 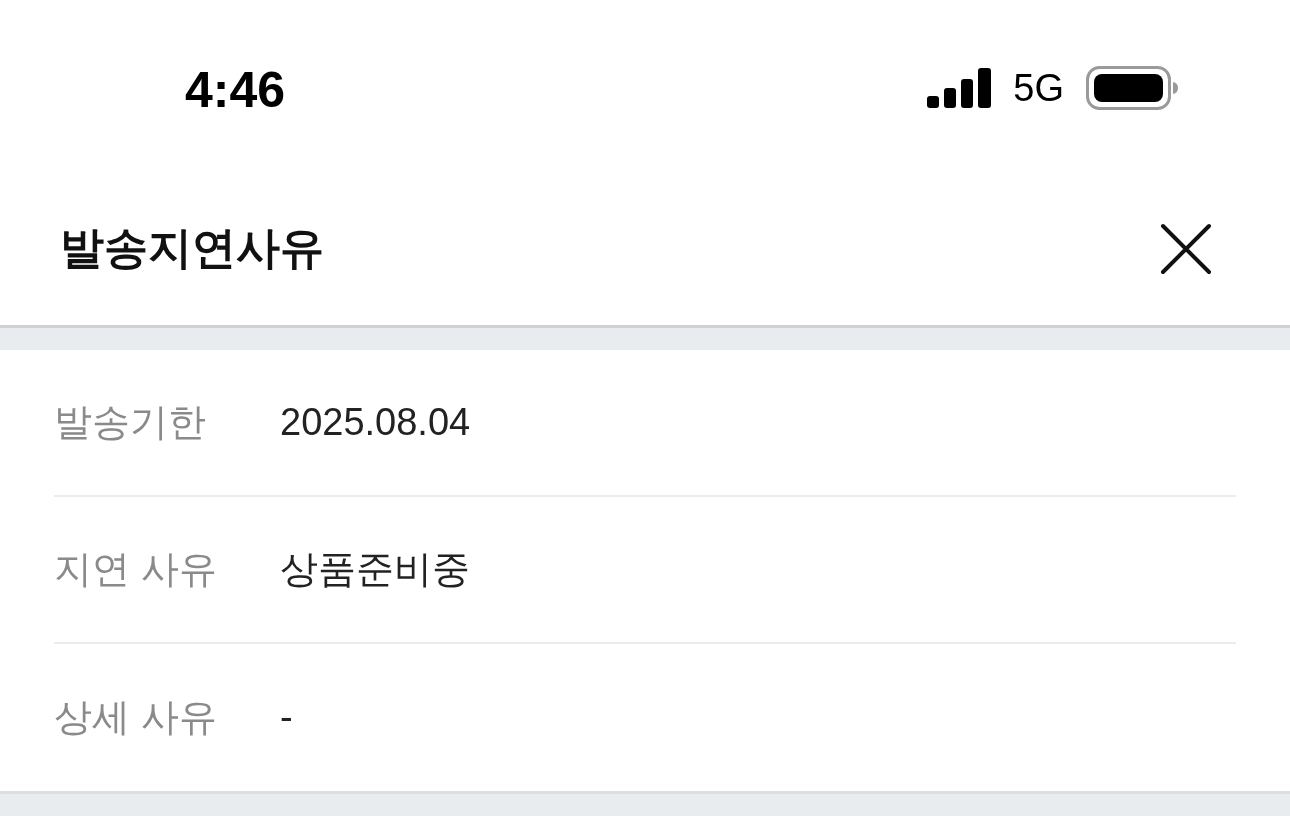 I want to click on detail-label: 상세 사유, so click(x=136, y=717).